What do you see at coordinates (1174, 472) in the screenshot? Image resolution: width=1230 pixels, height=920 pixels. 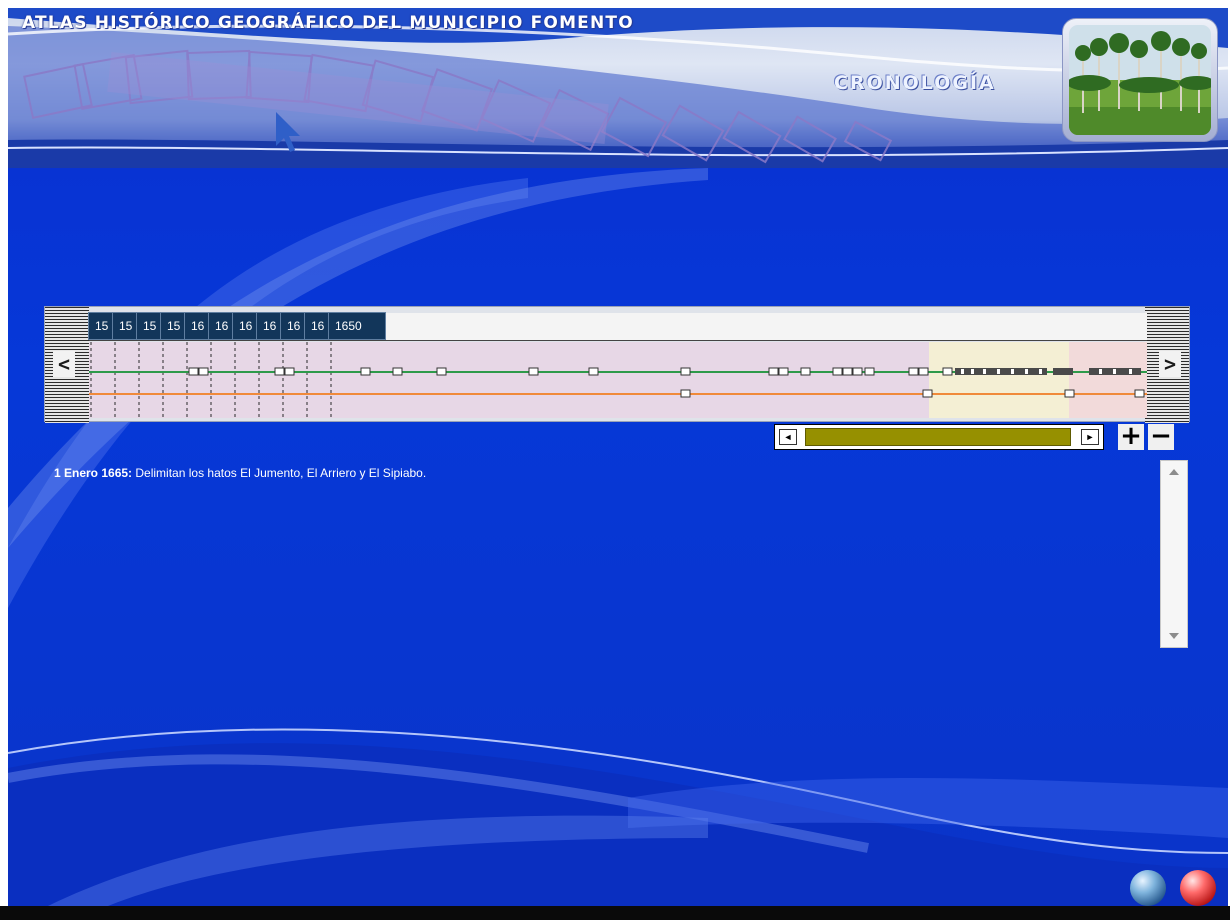 I see `scroll-up-arrow-icon` at bounding box center [1174, 472].